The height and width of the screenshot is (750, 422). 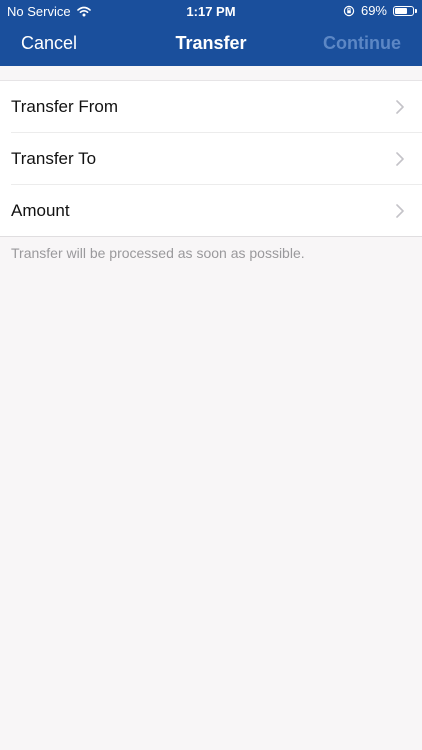 What do you see at coordinates (401, 10) in the screenshot?
I see `battery-fill` at bounding box center [401, 10].